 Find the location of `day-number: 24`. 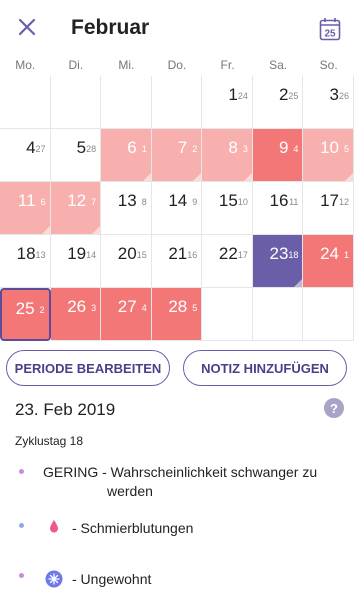

day-number: 24 is located at coordinates (329, 253).